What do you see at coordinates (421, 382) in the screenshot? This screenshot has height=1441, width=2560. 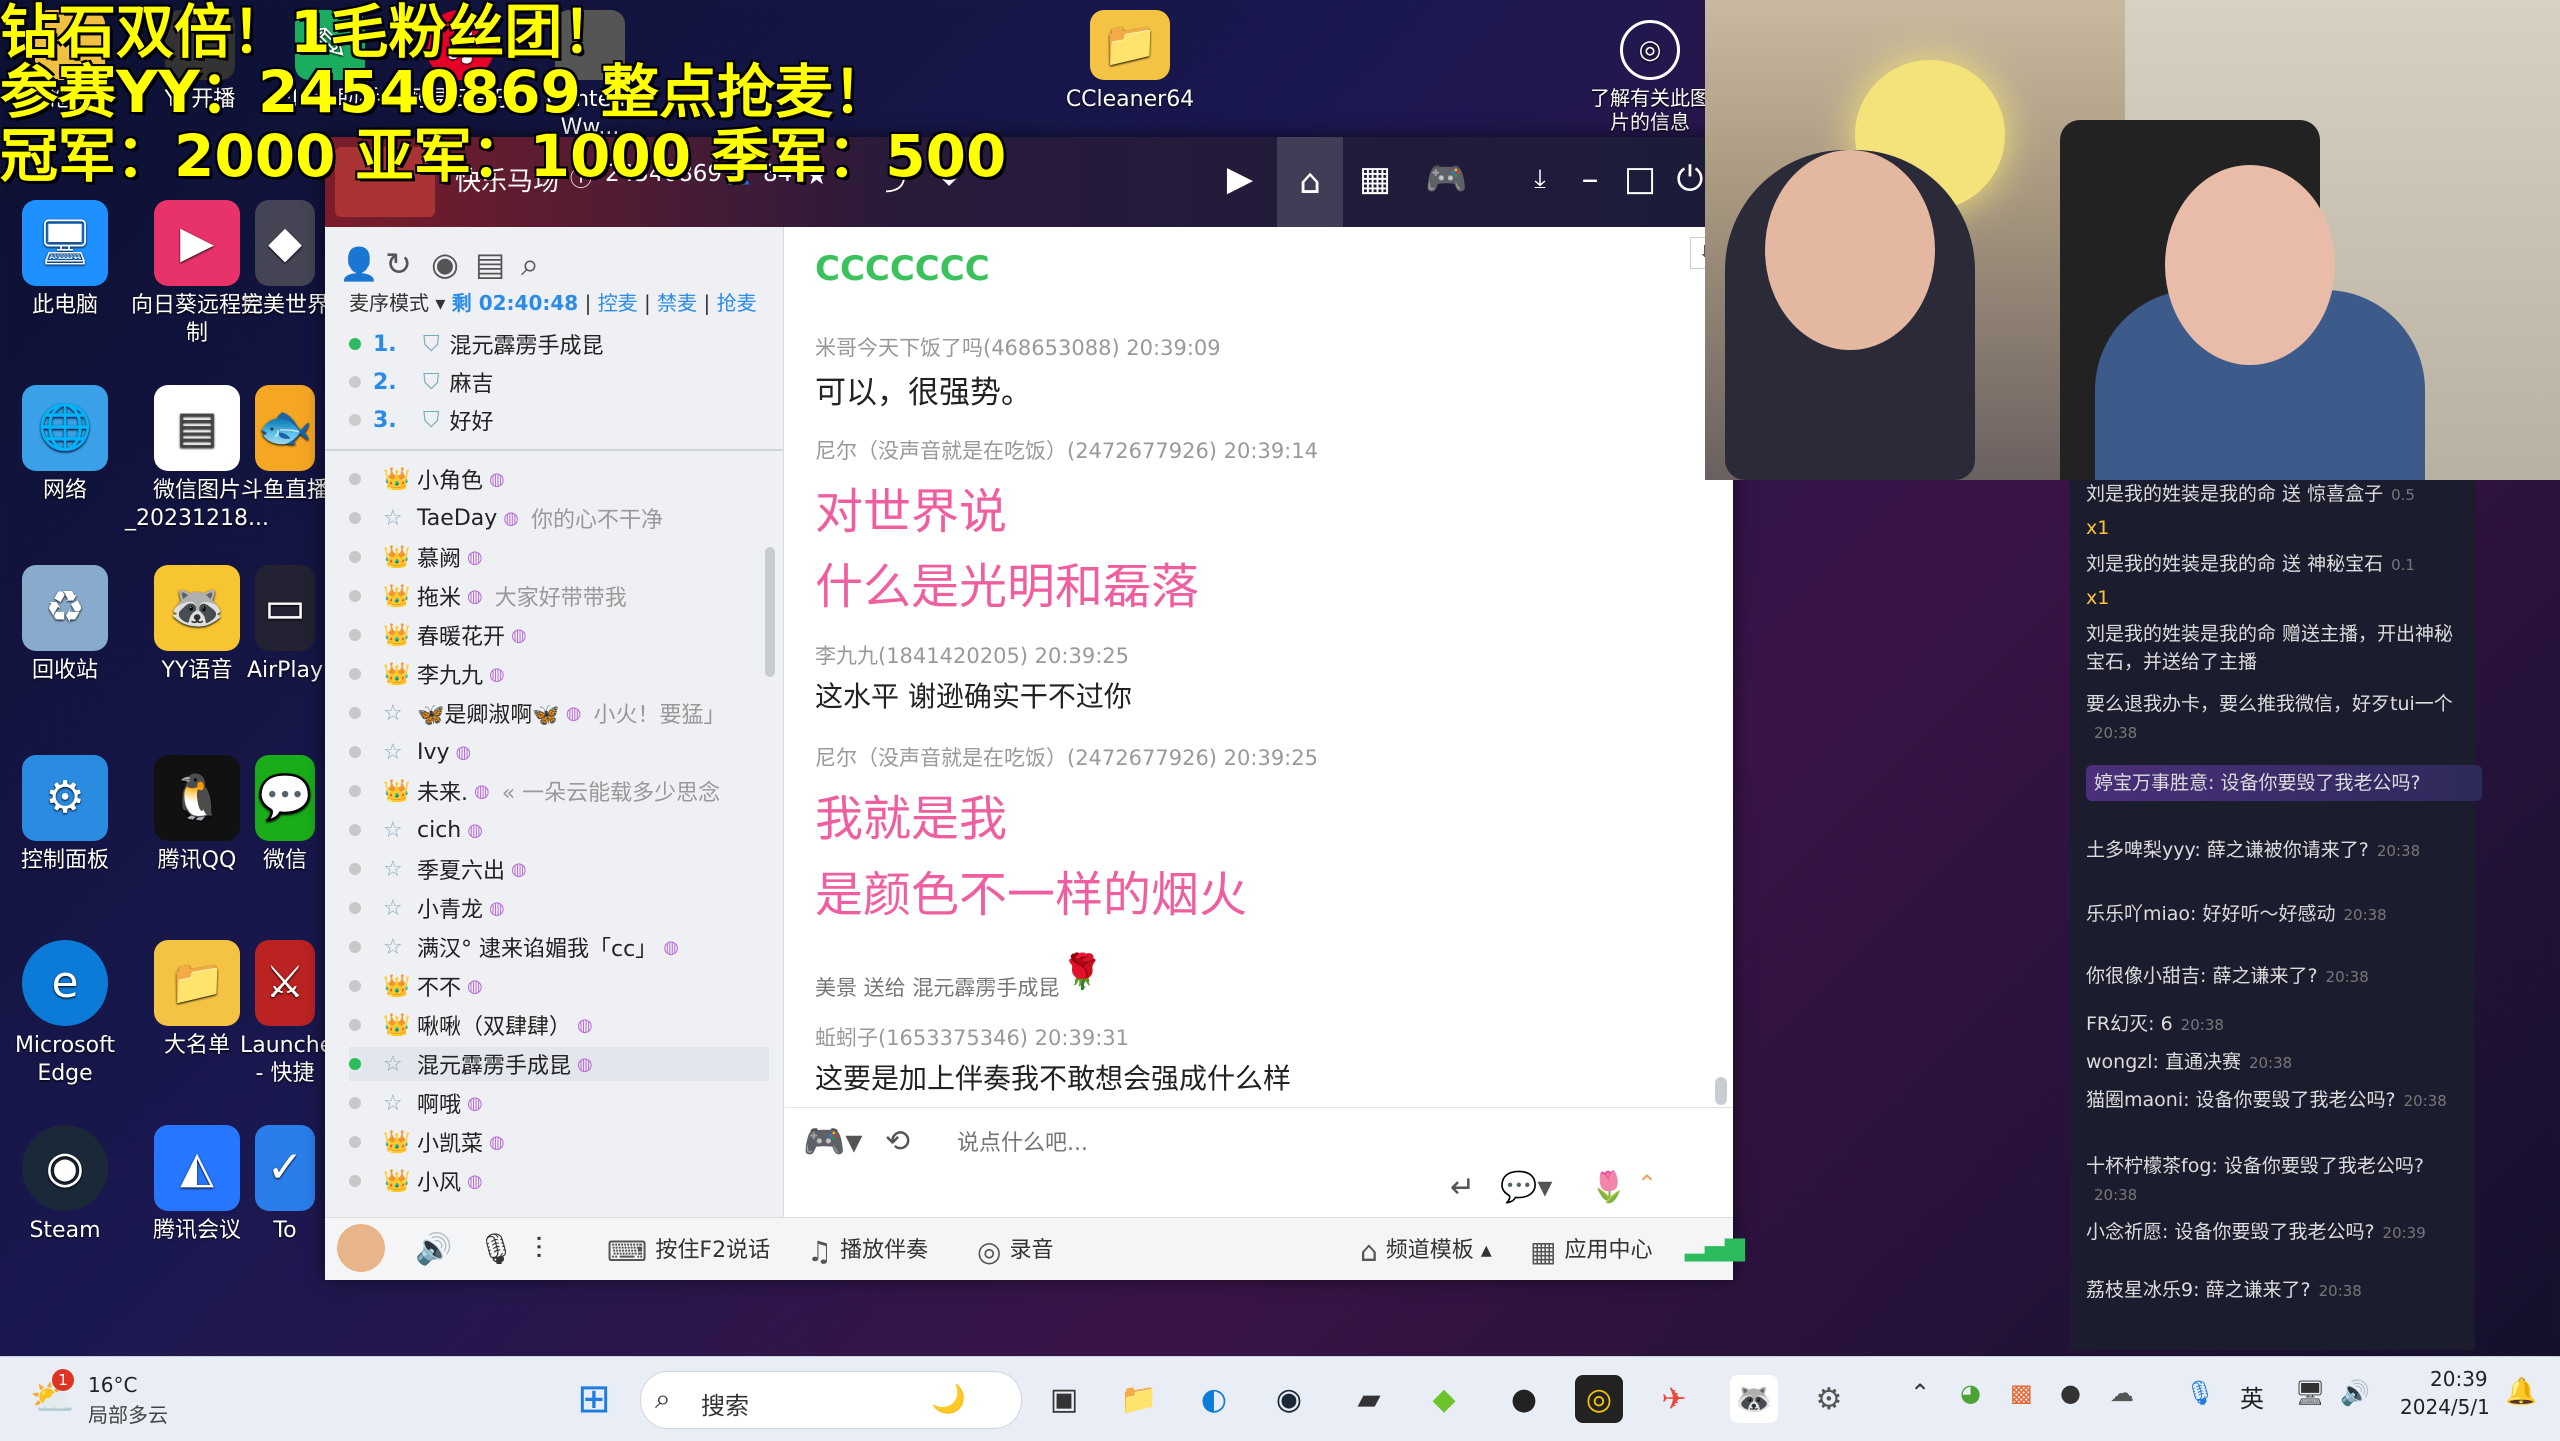 I see `queue-item: 2. ⛉ 麻吉` at bounding box center [421, 382].